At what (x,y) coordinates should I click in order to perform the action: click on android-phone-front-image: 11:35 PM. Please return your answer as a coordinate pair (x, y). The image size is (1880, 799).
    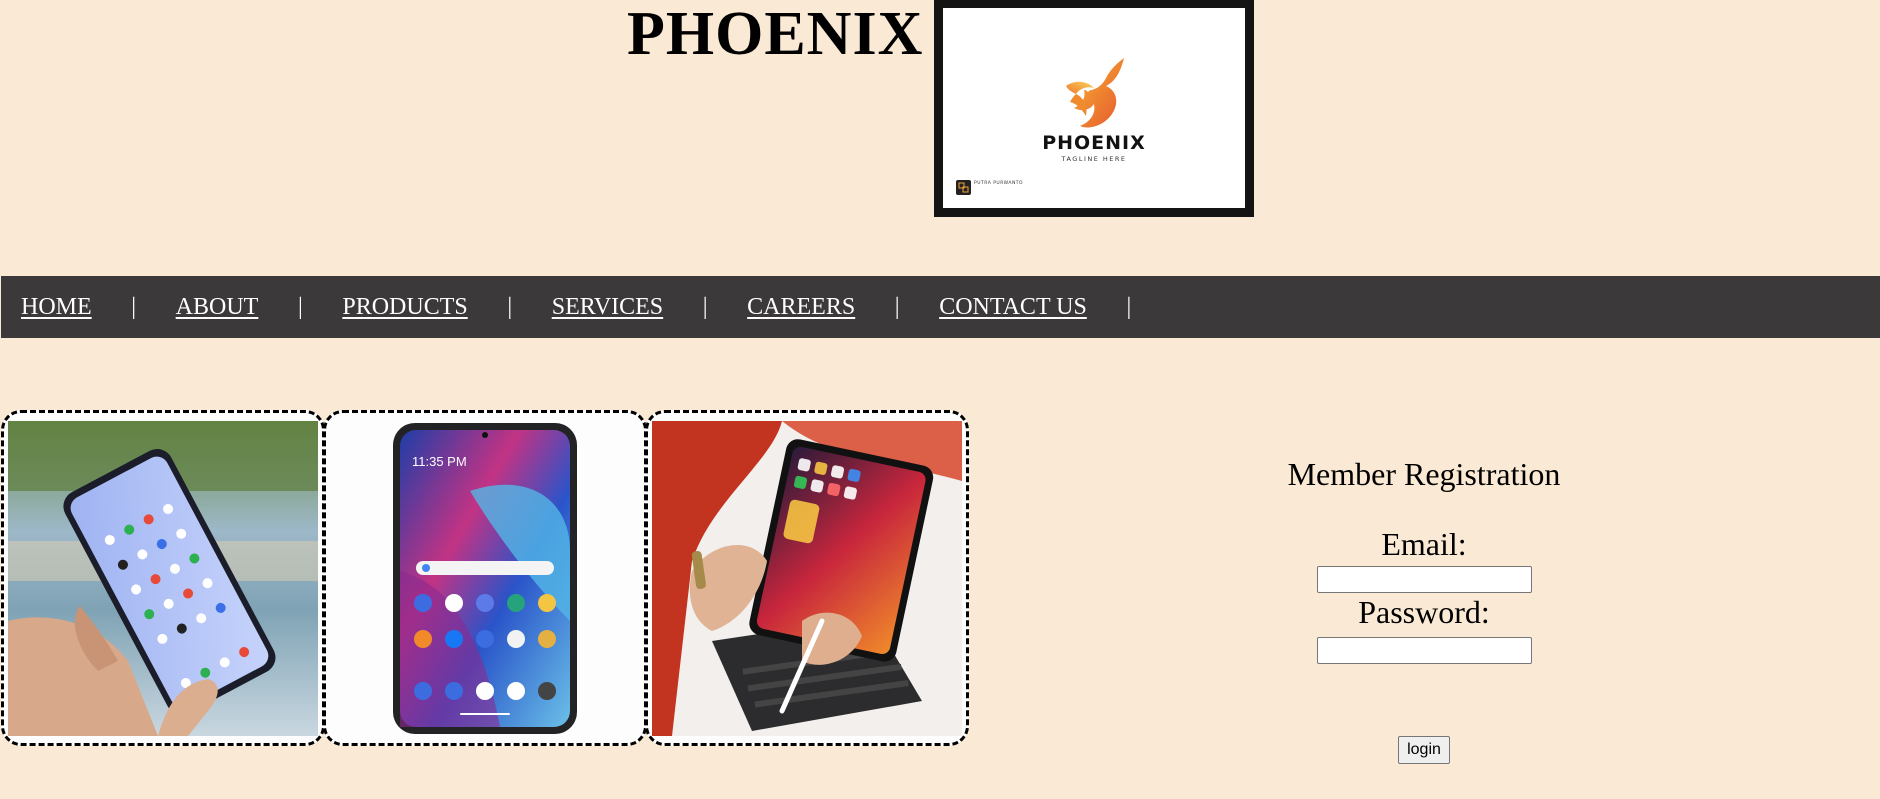
    Looking at the image, I should click on (485, 578).